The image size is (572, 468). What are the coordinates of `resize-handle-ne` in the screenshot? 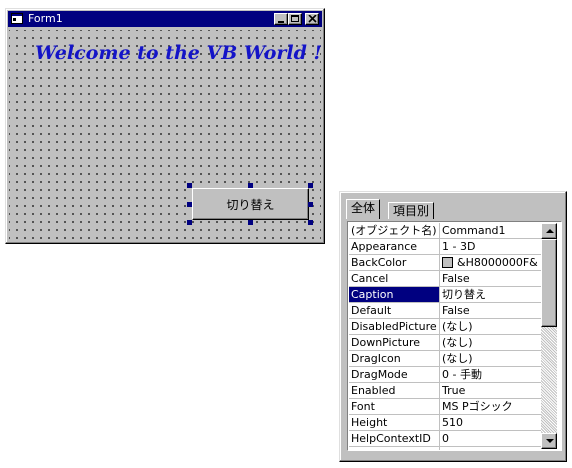 It's located at (310, 185).